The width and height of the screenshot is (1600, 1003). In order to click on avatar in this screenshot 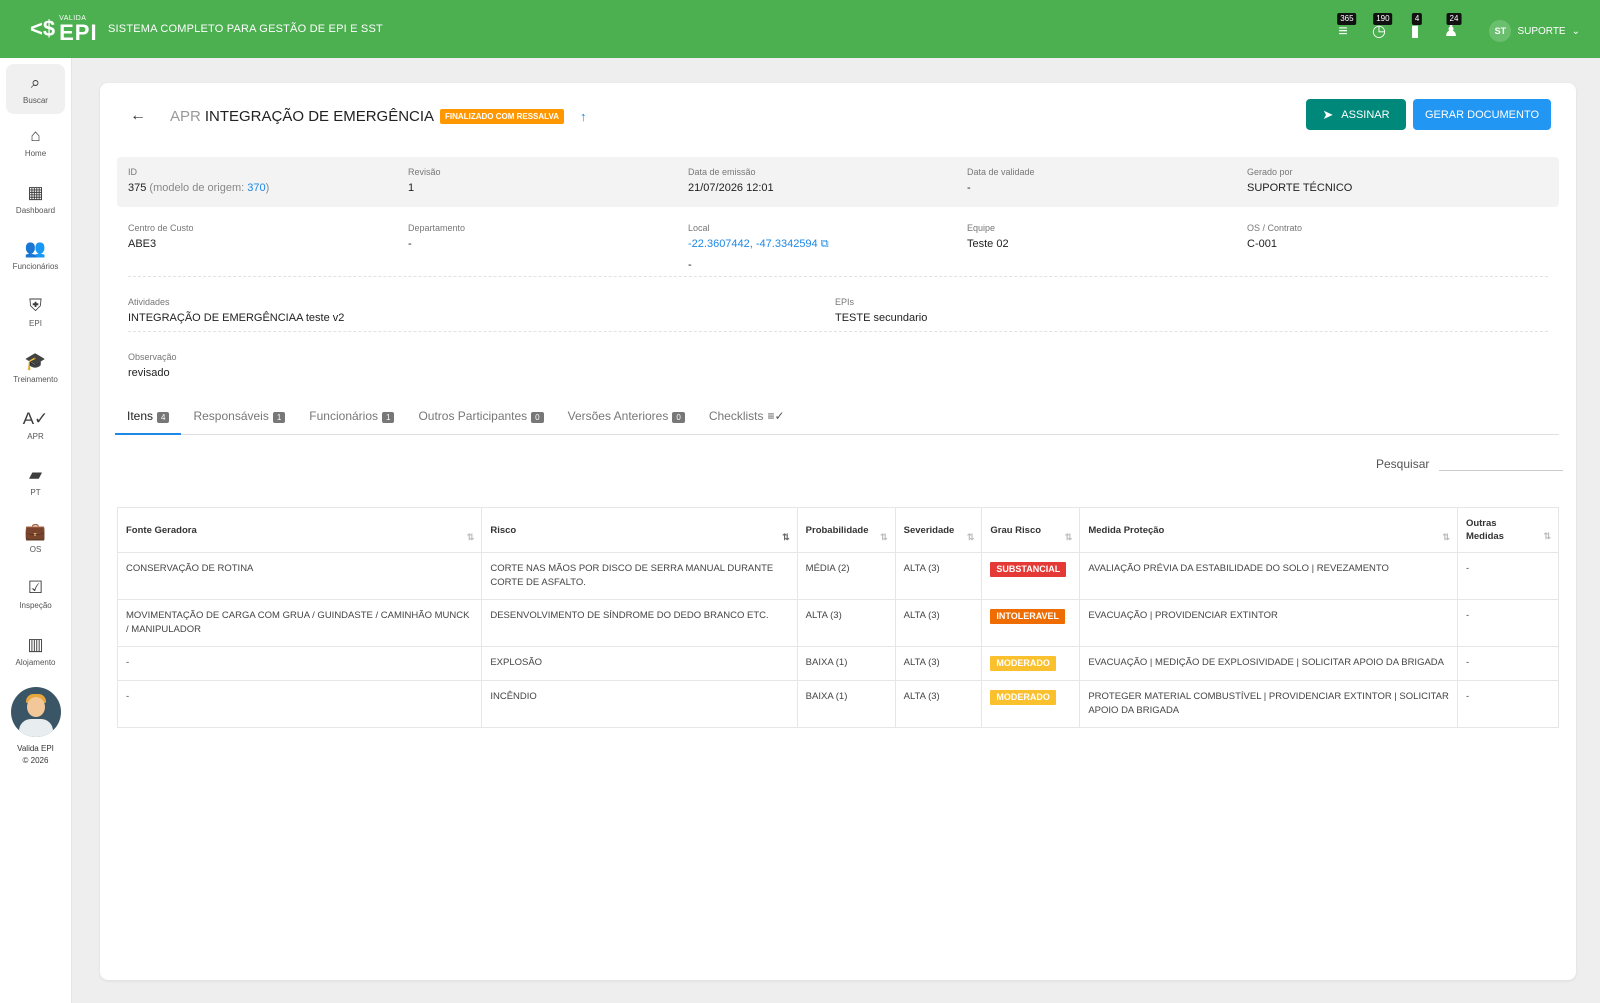, I will do `click(35, 712)`.